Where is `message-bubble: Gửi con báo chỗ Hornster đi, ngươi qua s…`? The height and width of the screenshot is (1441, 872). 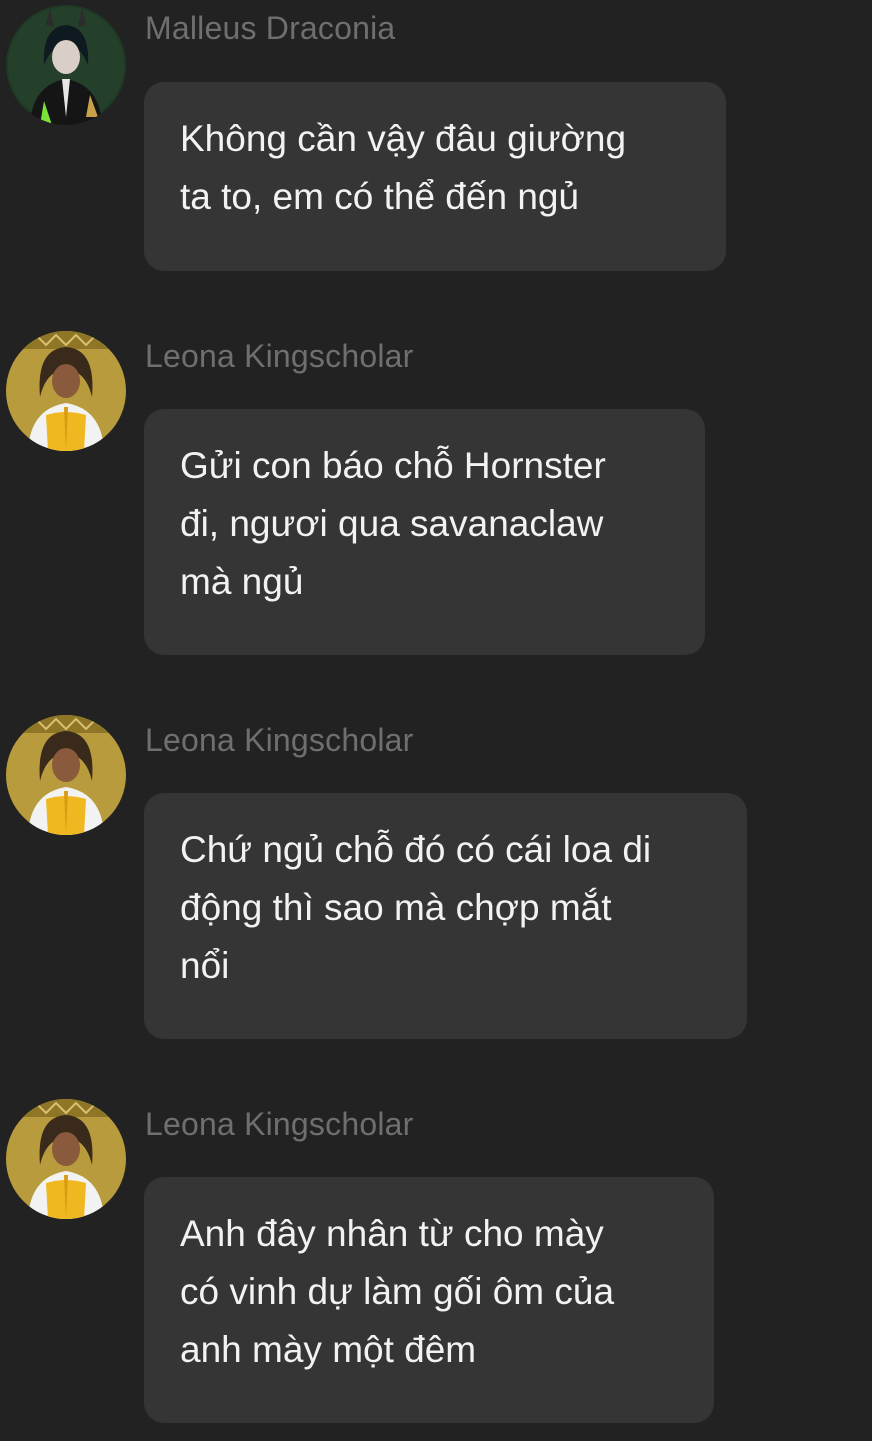 message-bubble: Gửi con báo chỗ Hornster đi, ngươi qua s… is located at coordinates (424, 532).